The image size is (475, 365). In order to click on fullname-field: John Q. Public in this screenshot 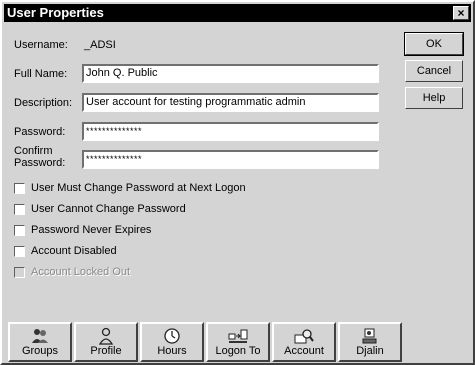, I will do `click(230, 73)`.